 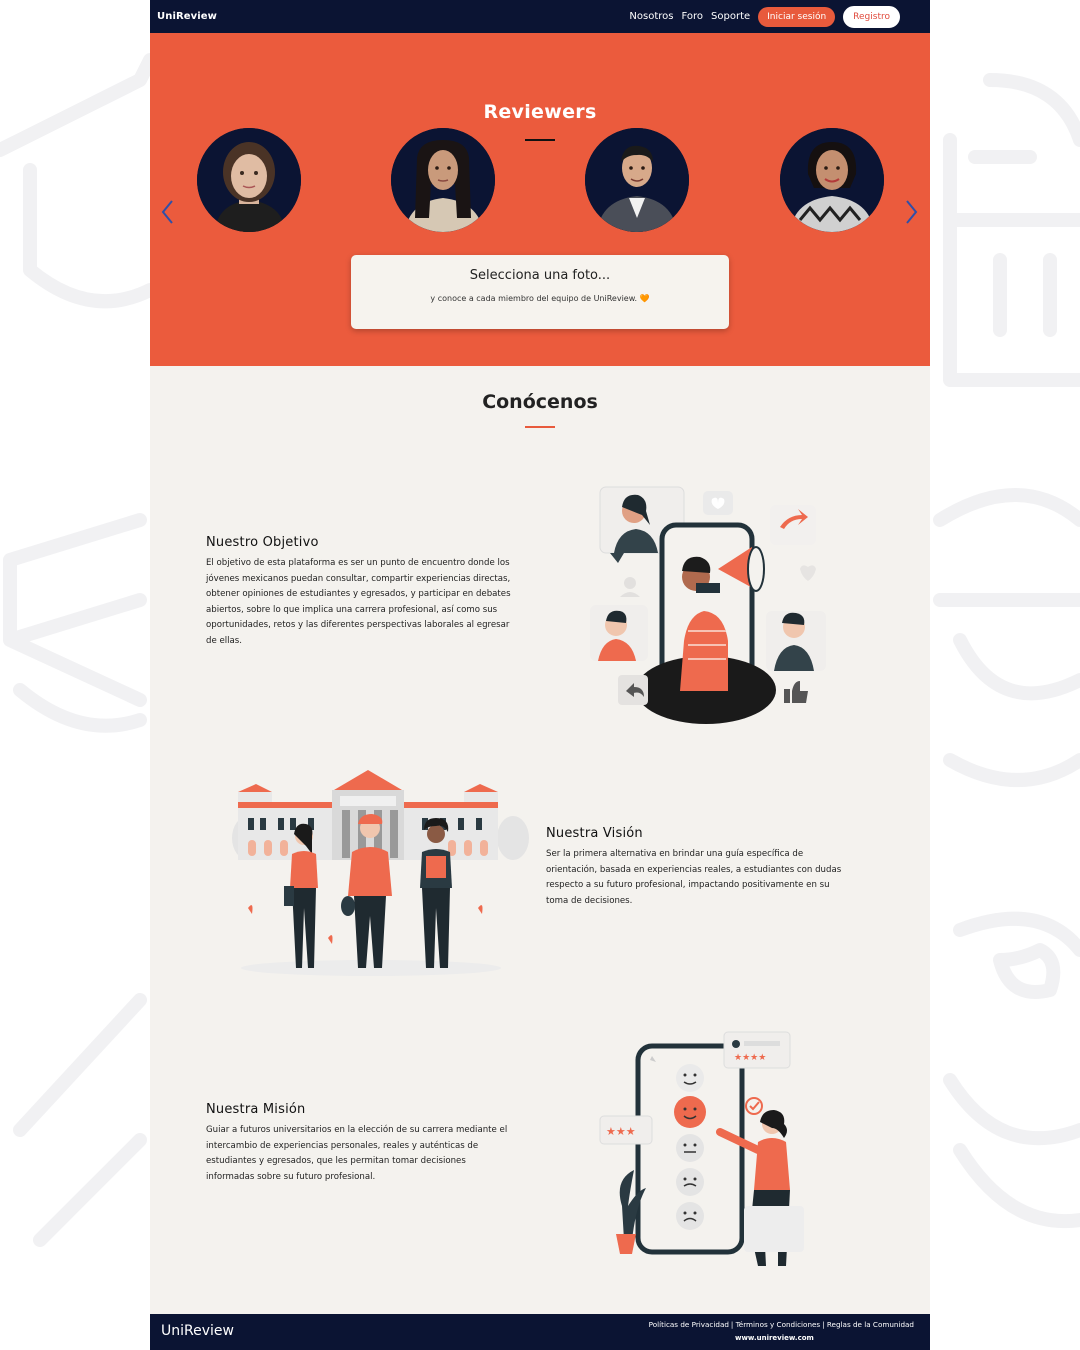 I want to click on university-students-illustration, so click(x=380, y=873).